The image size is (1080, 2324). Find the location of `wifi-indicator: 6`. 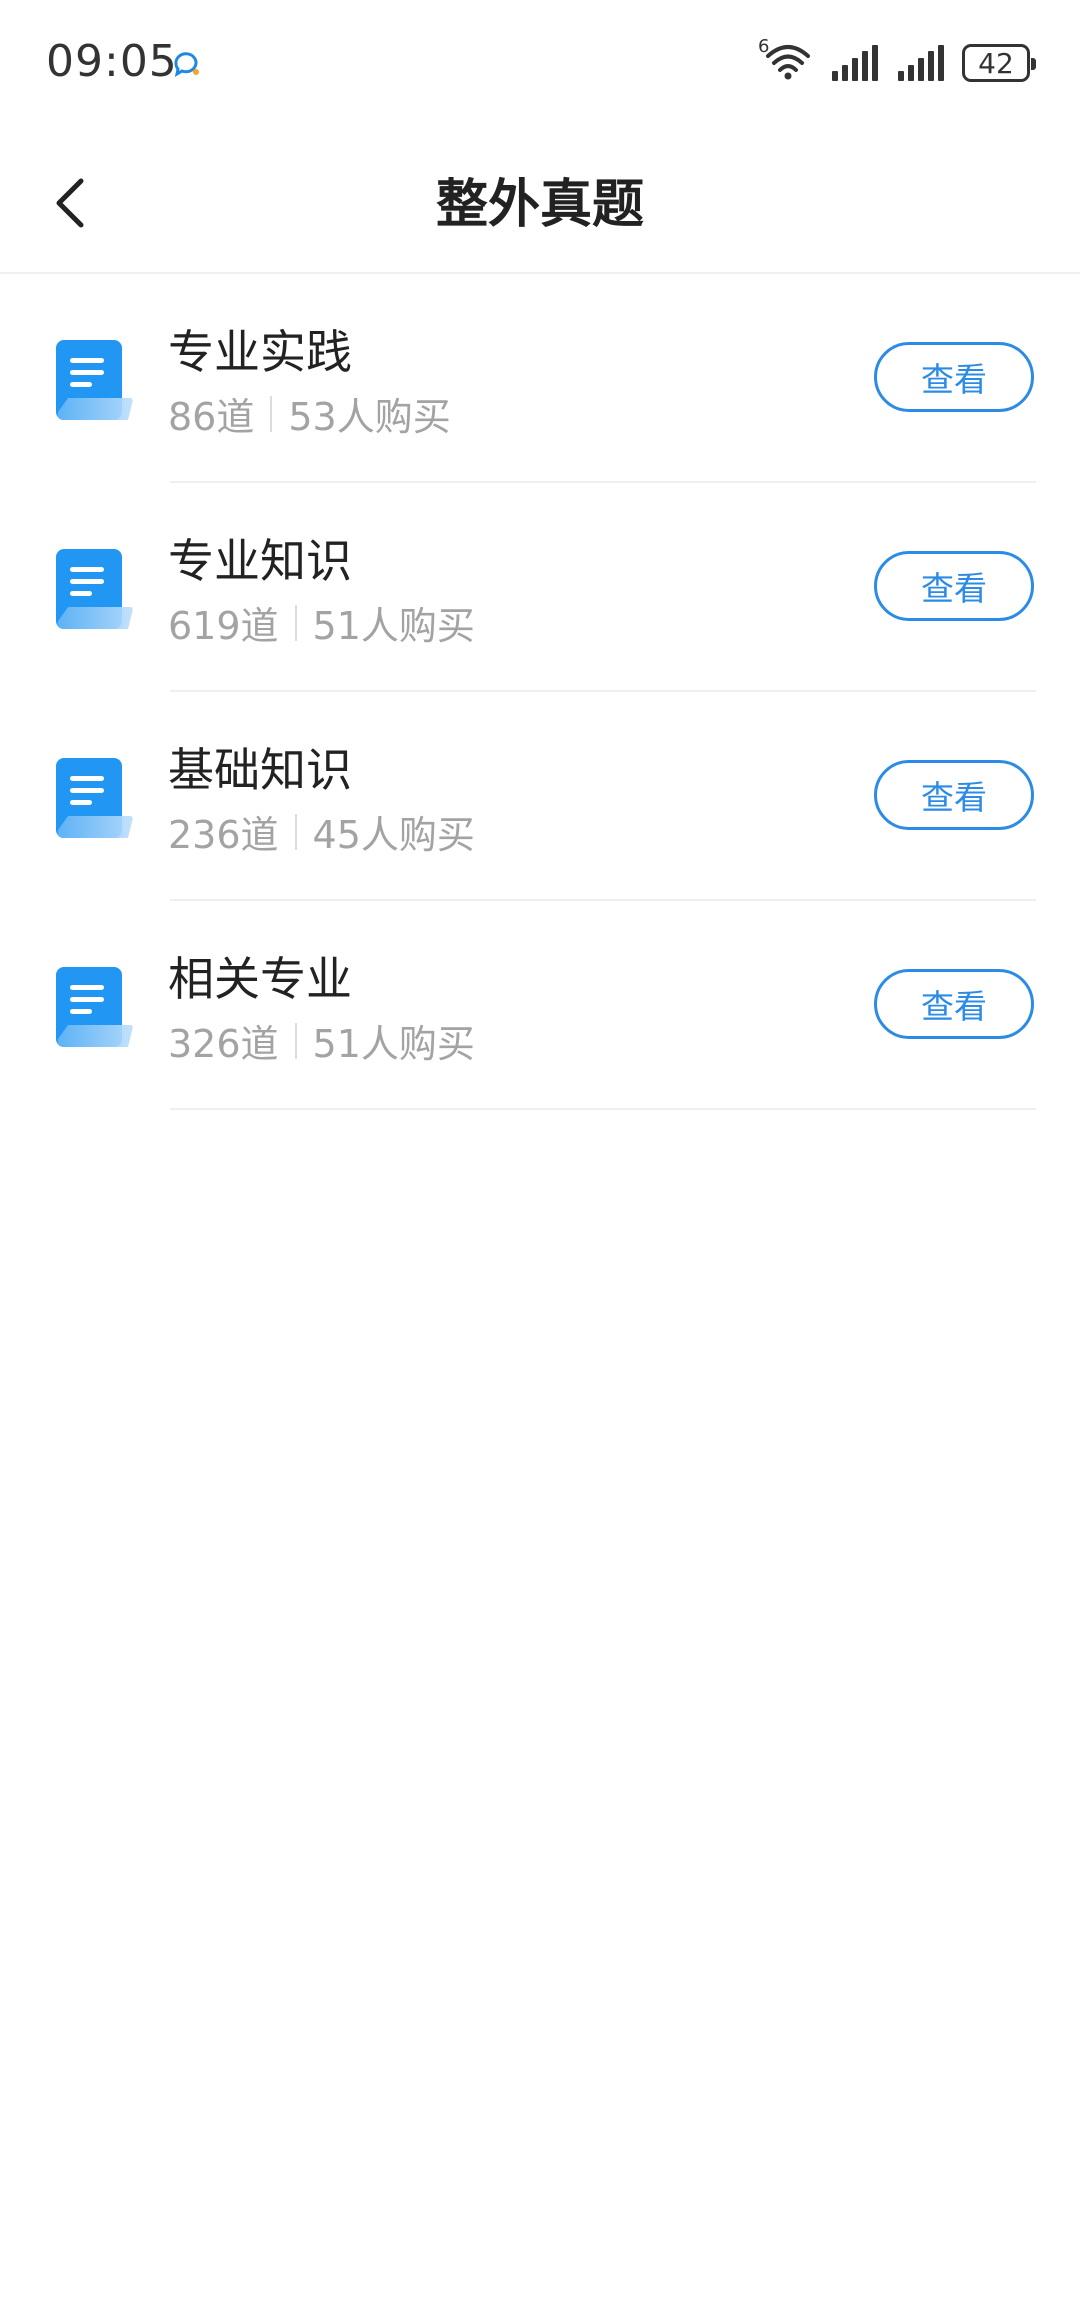

wifi-indicator: 6 is located at coordinates (785, 60).